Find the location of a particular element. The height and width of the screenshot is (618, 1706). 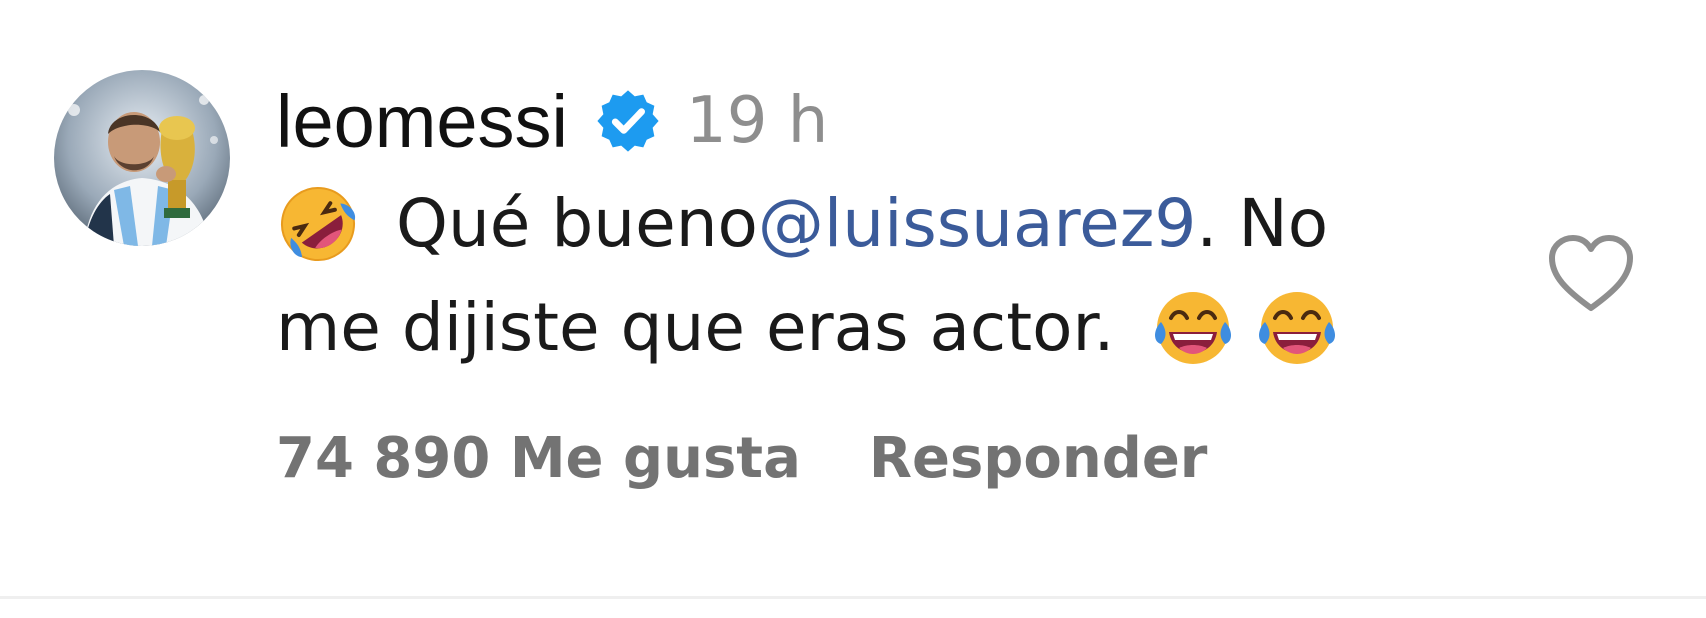

comment-footer: 74 890 Me gusta Responder is located at coordinates (741, 458).